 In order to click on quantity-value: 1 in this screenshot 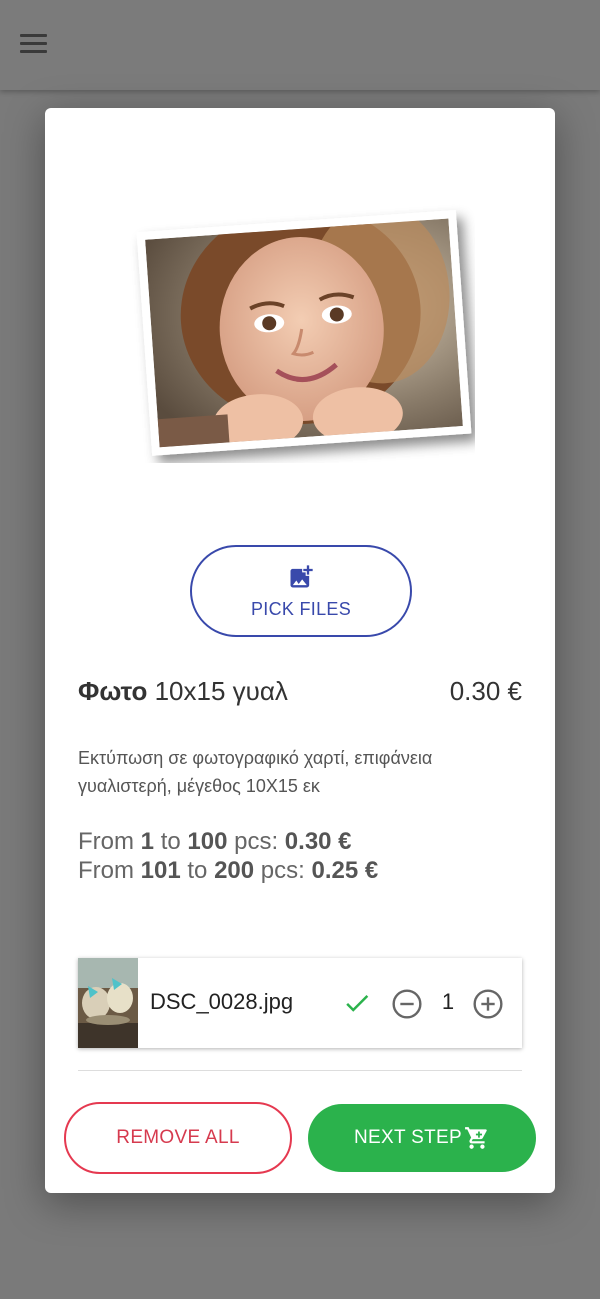, I will do `click(448, 1001)`.